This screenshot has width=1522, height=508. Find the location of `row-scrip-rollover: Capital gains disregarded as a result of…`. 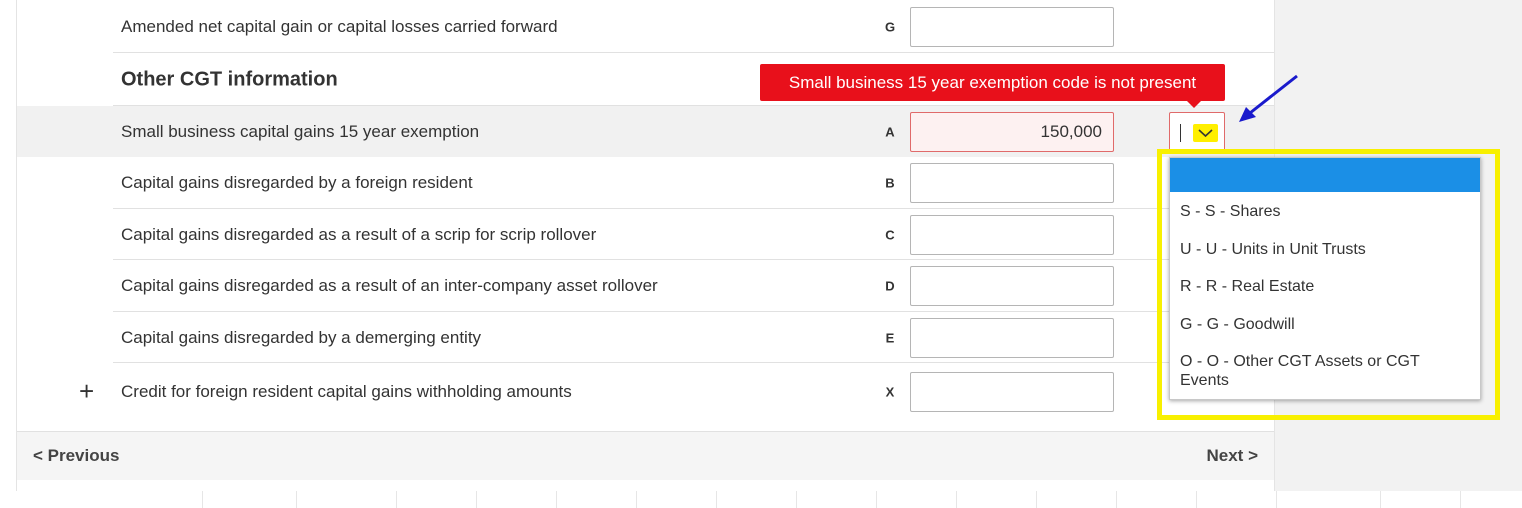

row-scrip-rollover: Capital gains disregarded as a result of… is located at coordinates (645, 234).